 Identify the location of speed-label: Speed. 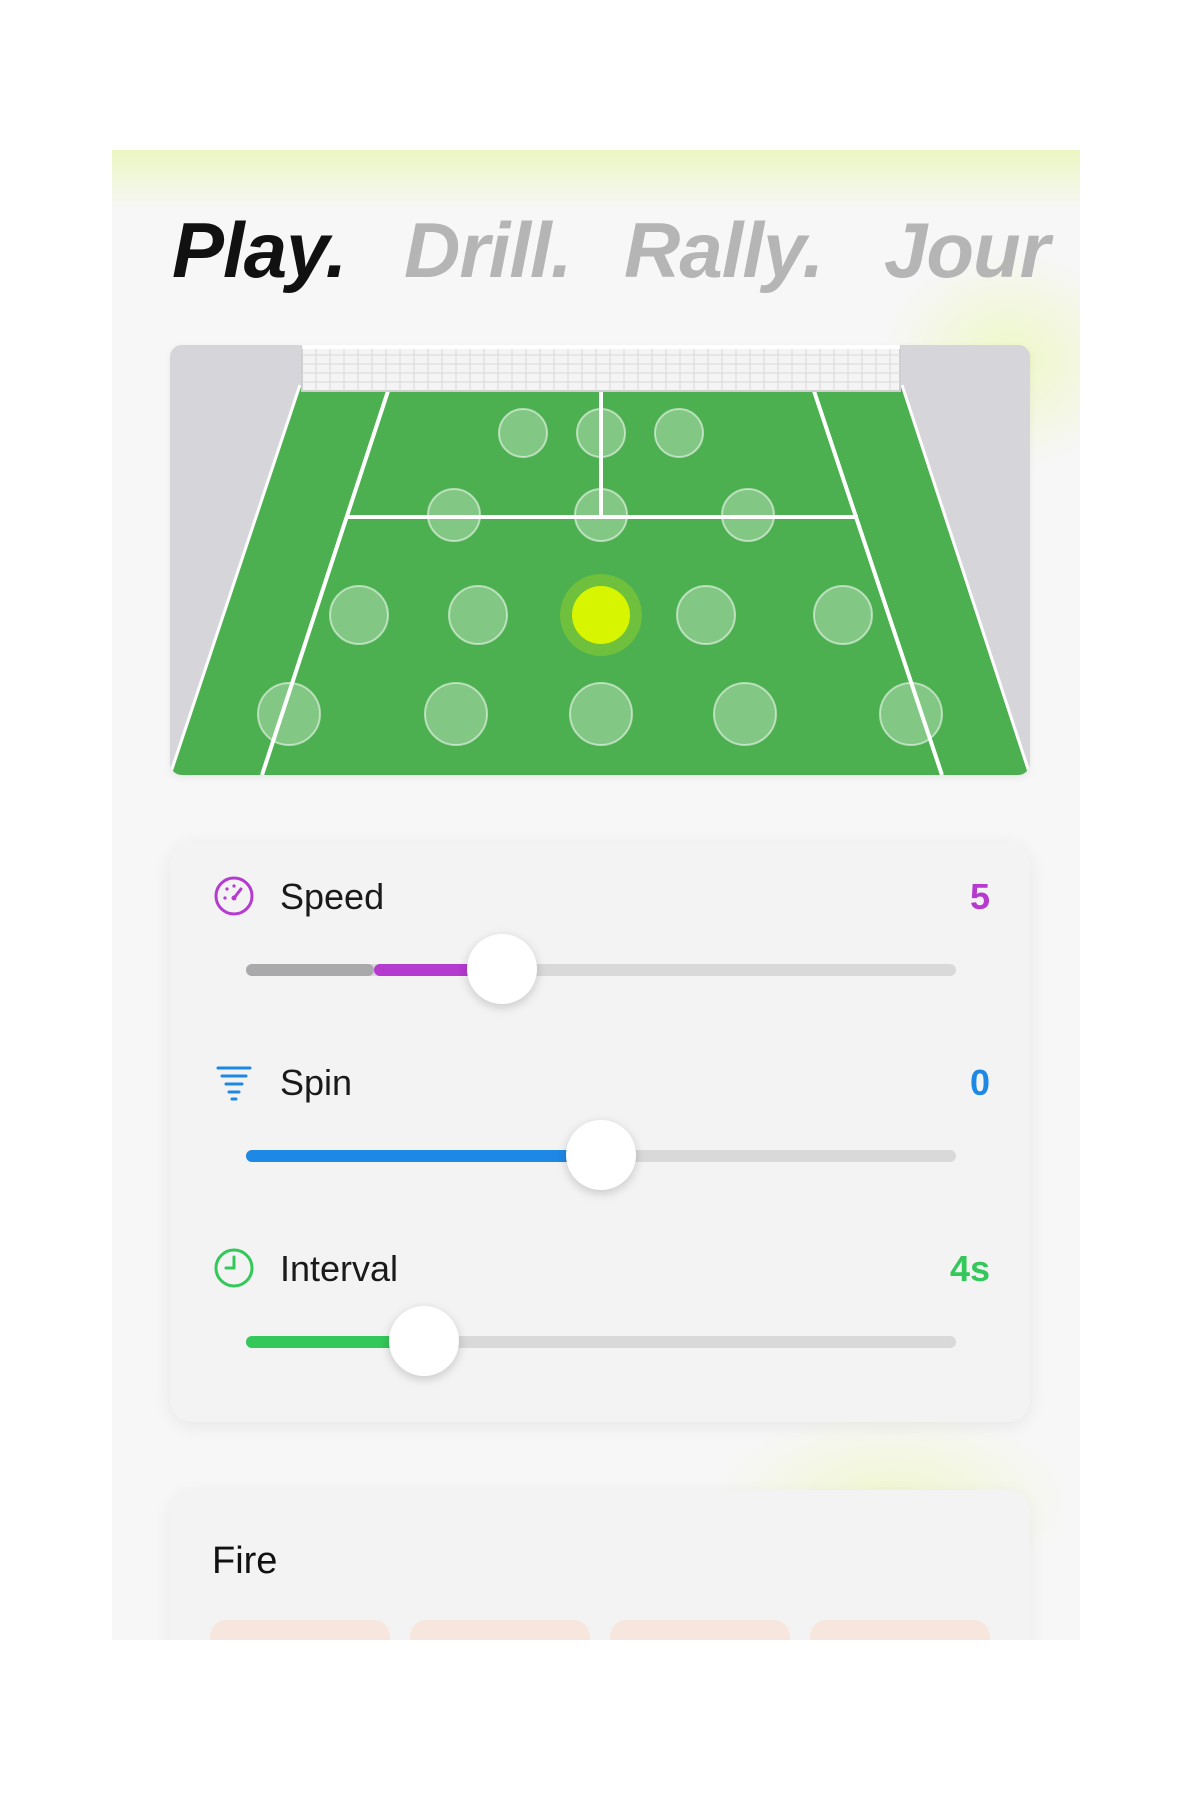
(332, 896).